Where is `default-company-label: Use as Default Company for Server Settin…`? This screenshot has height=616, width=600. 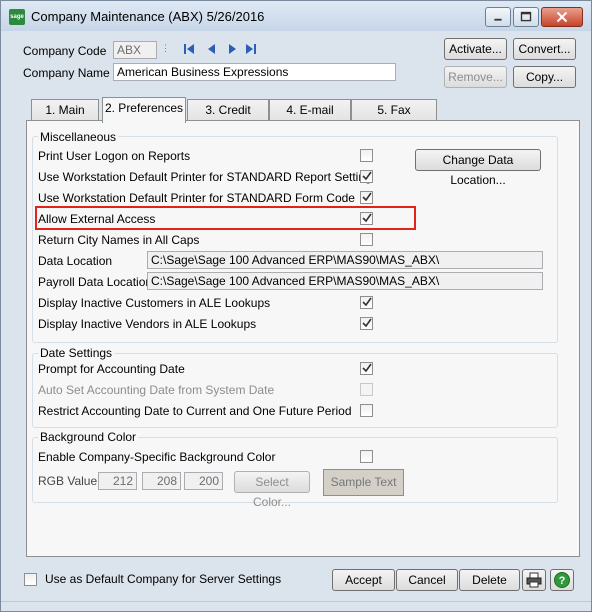
default-company-label: Use as Default Company for Server Settin… is located at coordinates (163, 579).